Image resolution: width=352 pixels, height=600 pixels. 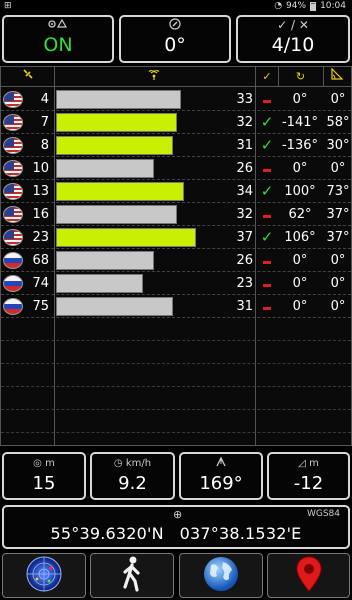 What do you see at coordinates (338, 145) in the screenshot?
I see `elevation-value: 30°` at bounding box center [338, 145].